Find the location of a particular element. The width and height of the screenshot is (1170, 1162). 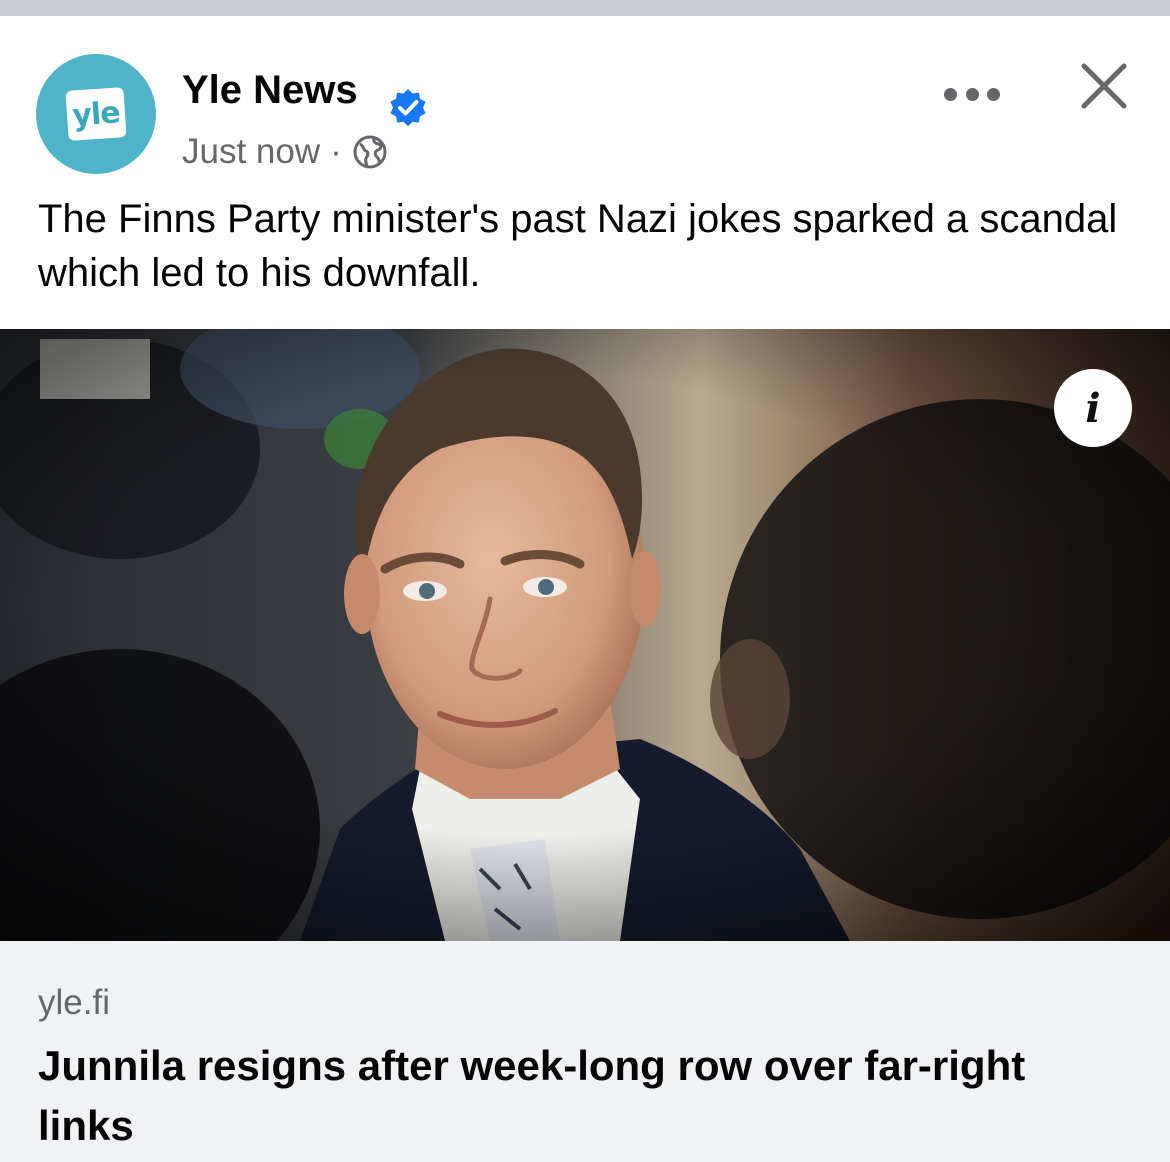

yle-logo: yle is located at coordinates (96, 114).